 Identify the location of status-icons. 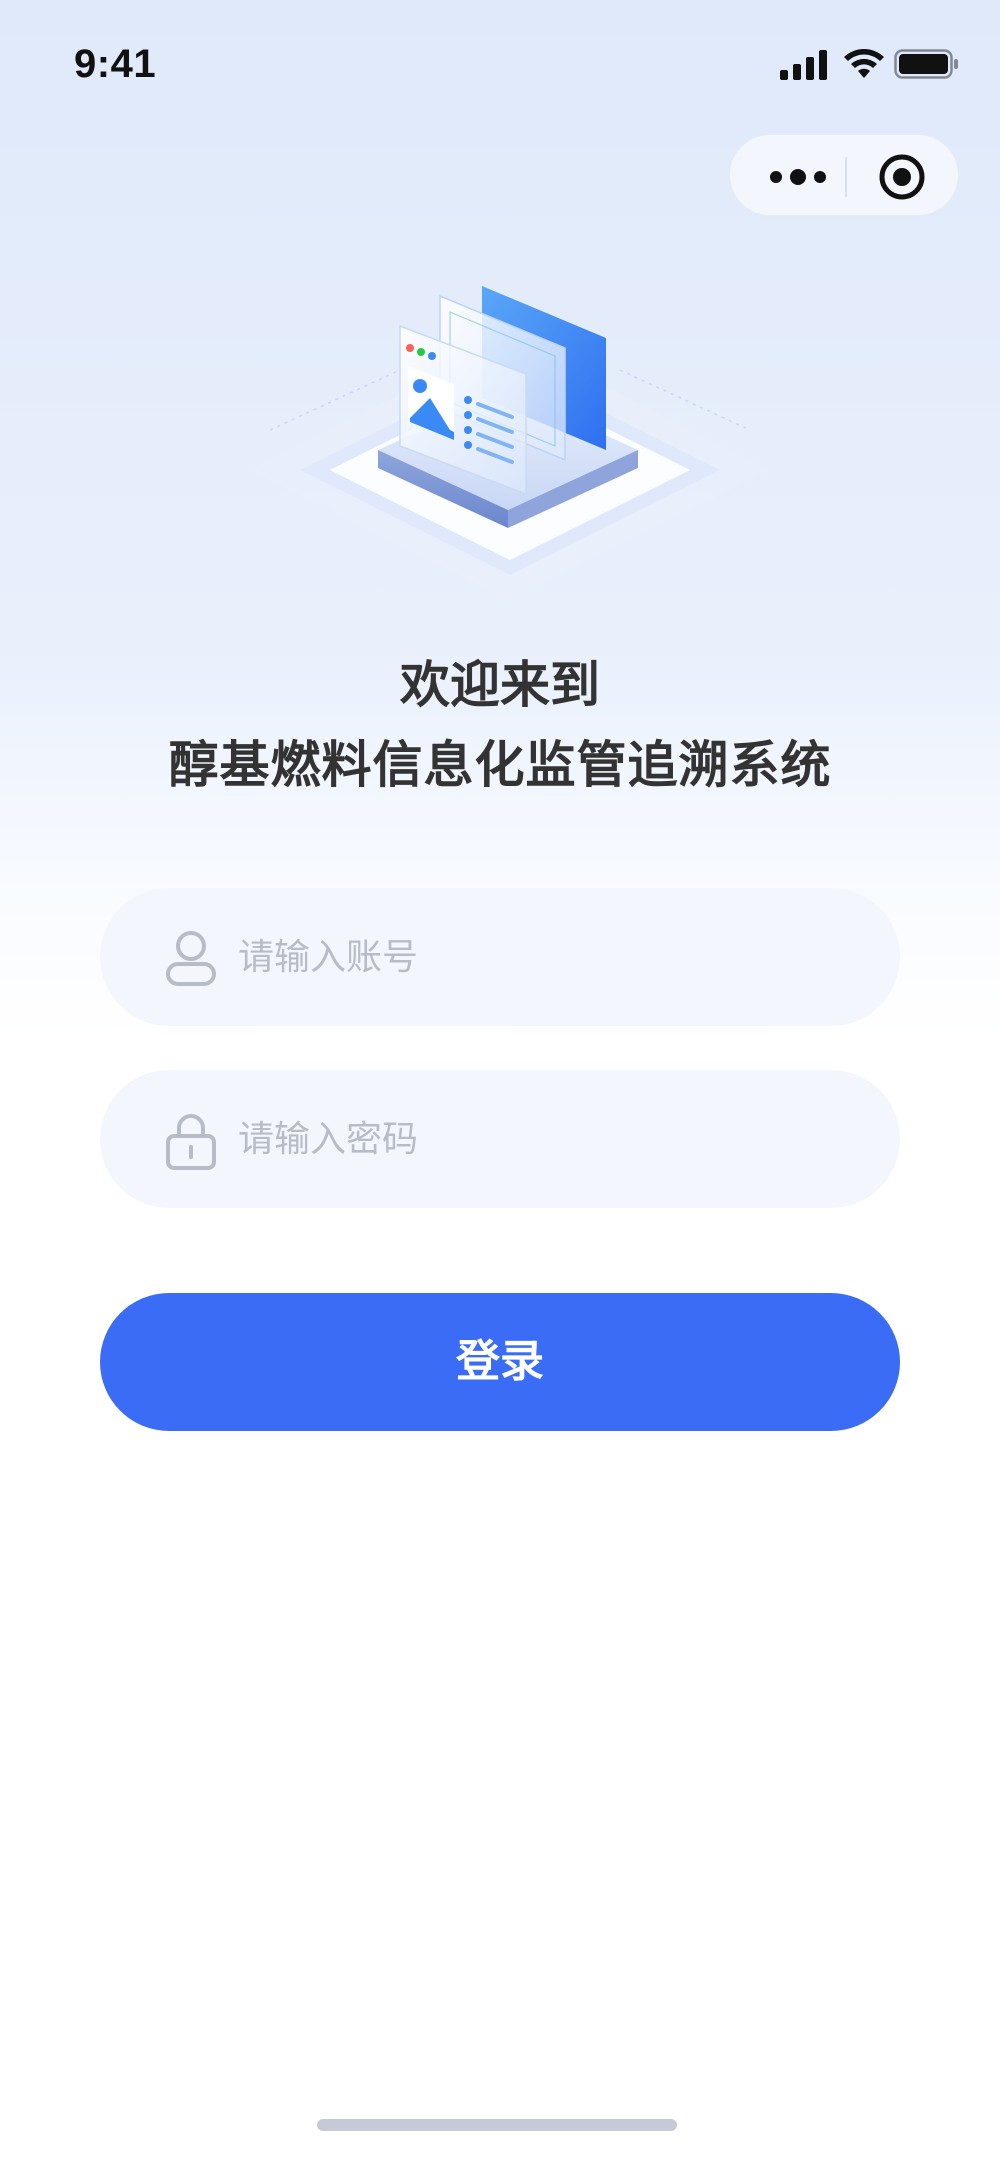
(870, 64).